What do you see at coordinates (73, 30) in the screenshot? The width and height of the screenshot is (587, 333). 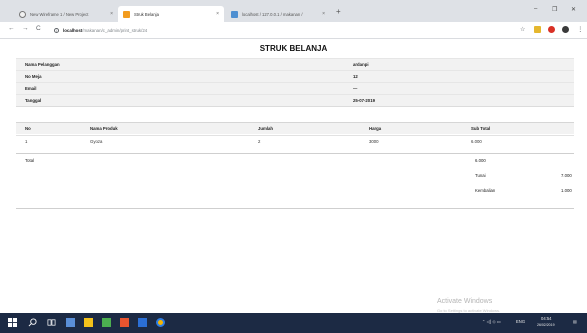 I see `address-host: localhost` at bounding box center [73, 30].